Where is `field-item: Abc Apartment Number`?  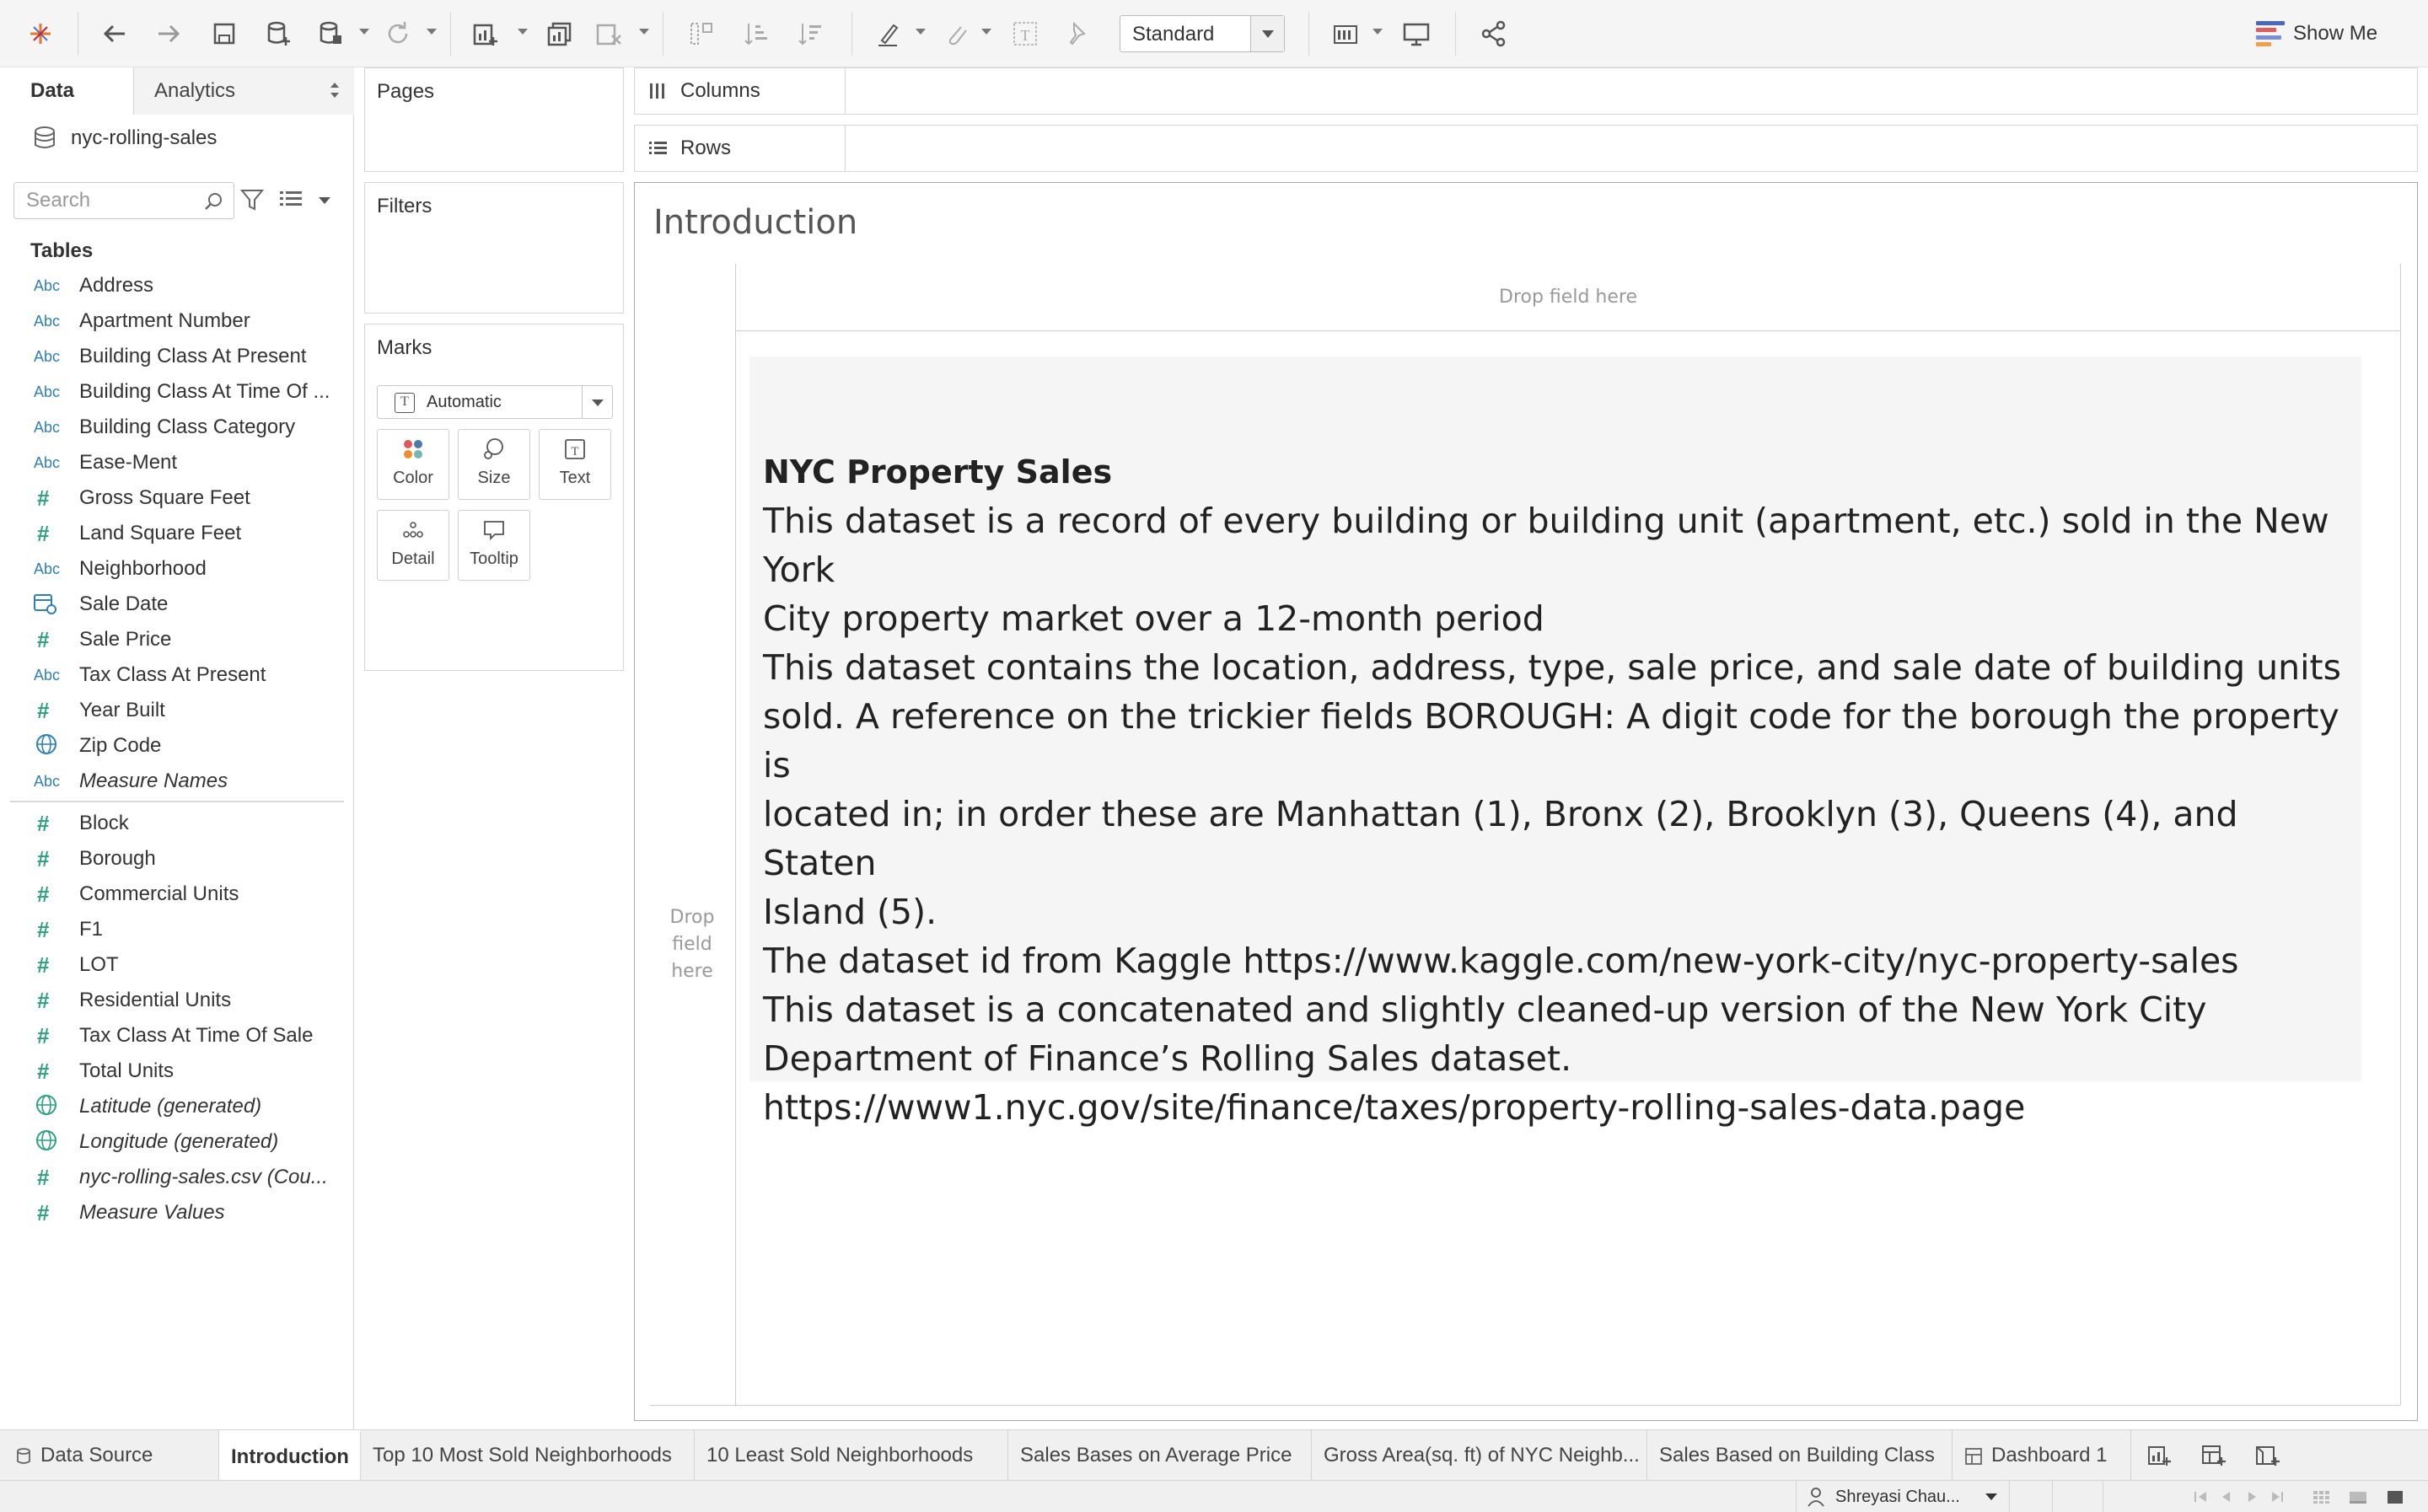
field-item: Abc Apartment Number is located at coordinates (177, 321).